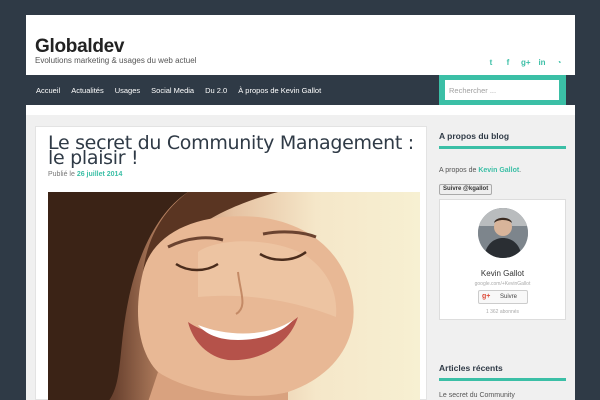 This screenshot has width=600, height=400. Describe the element at coordinates (502, 312) in the screenshot. I see `gplus-followers-count: 1 362 abonnés` at that location.